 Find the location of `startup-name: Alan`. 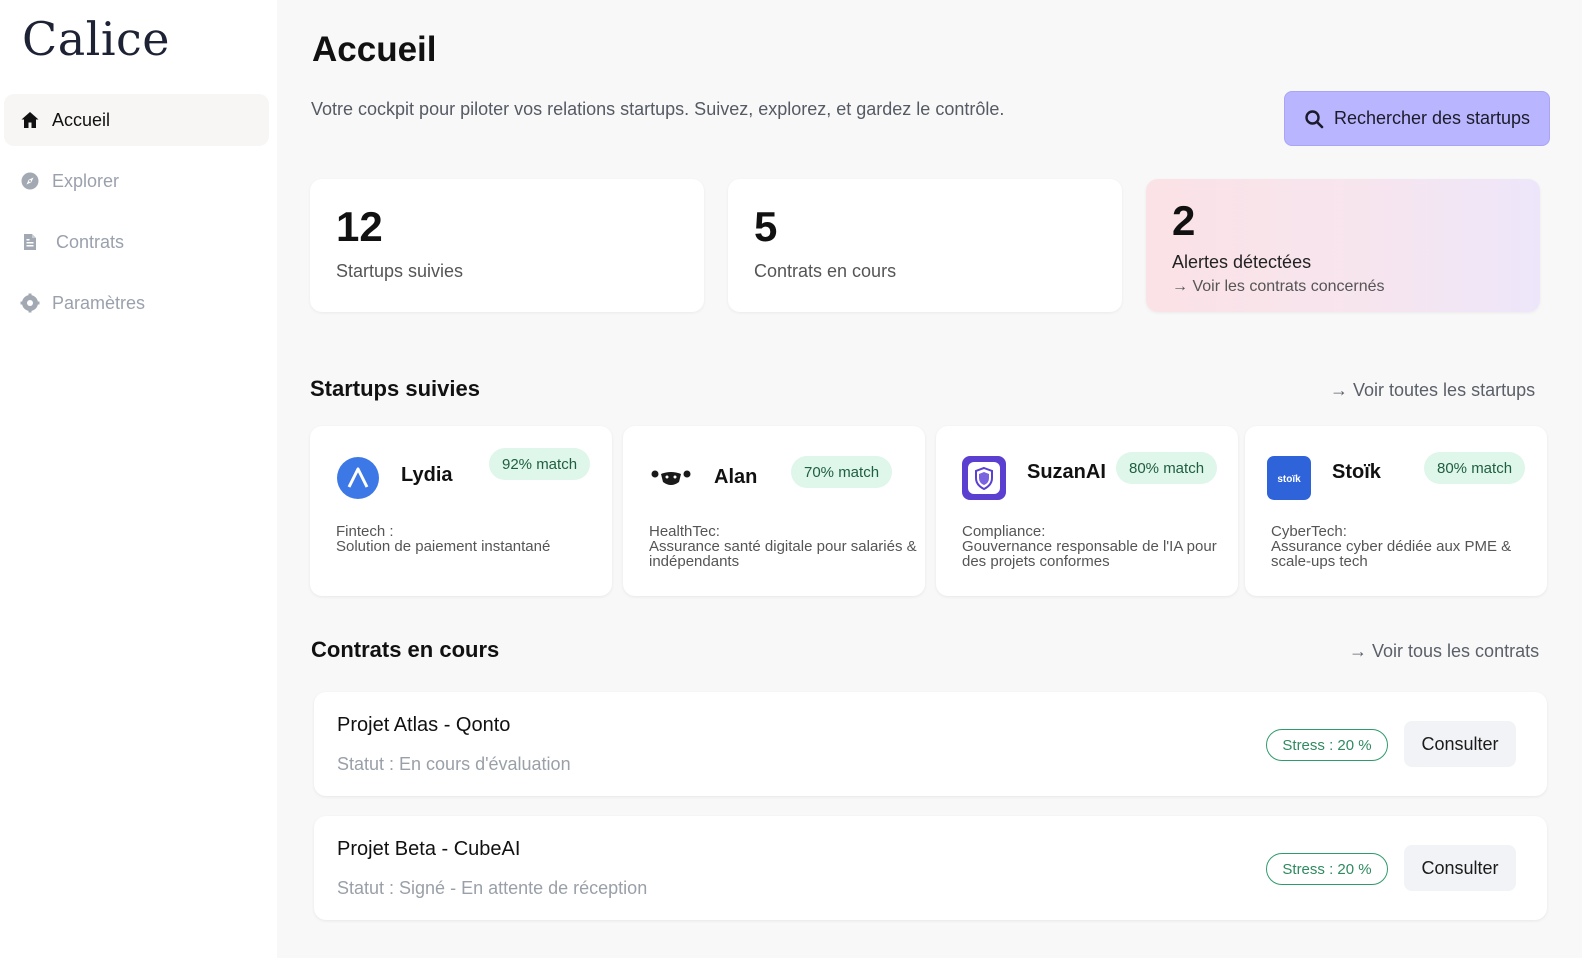

startup-name: Alan is located at coordinates (736, 477).